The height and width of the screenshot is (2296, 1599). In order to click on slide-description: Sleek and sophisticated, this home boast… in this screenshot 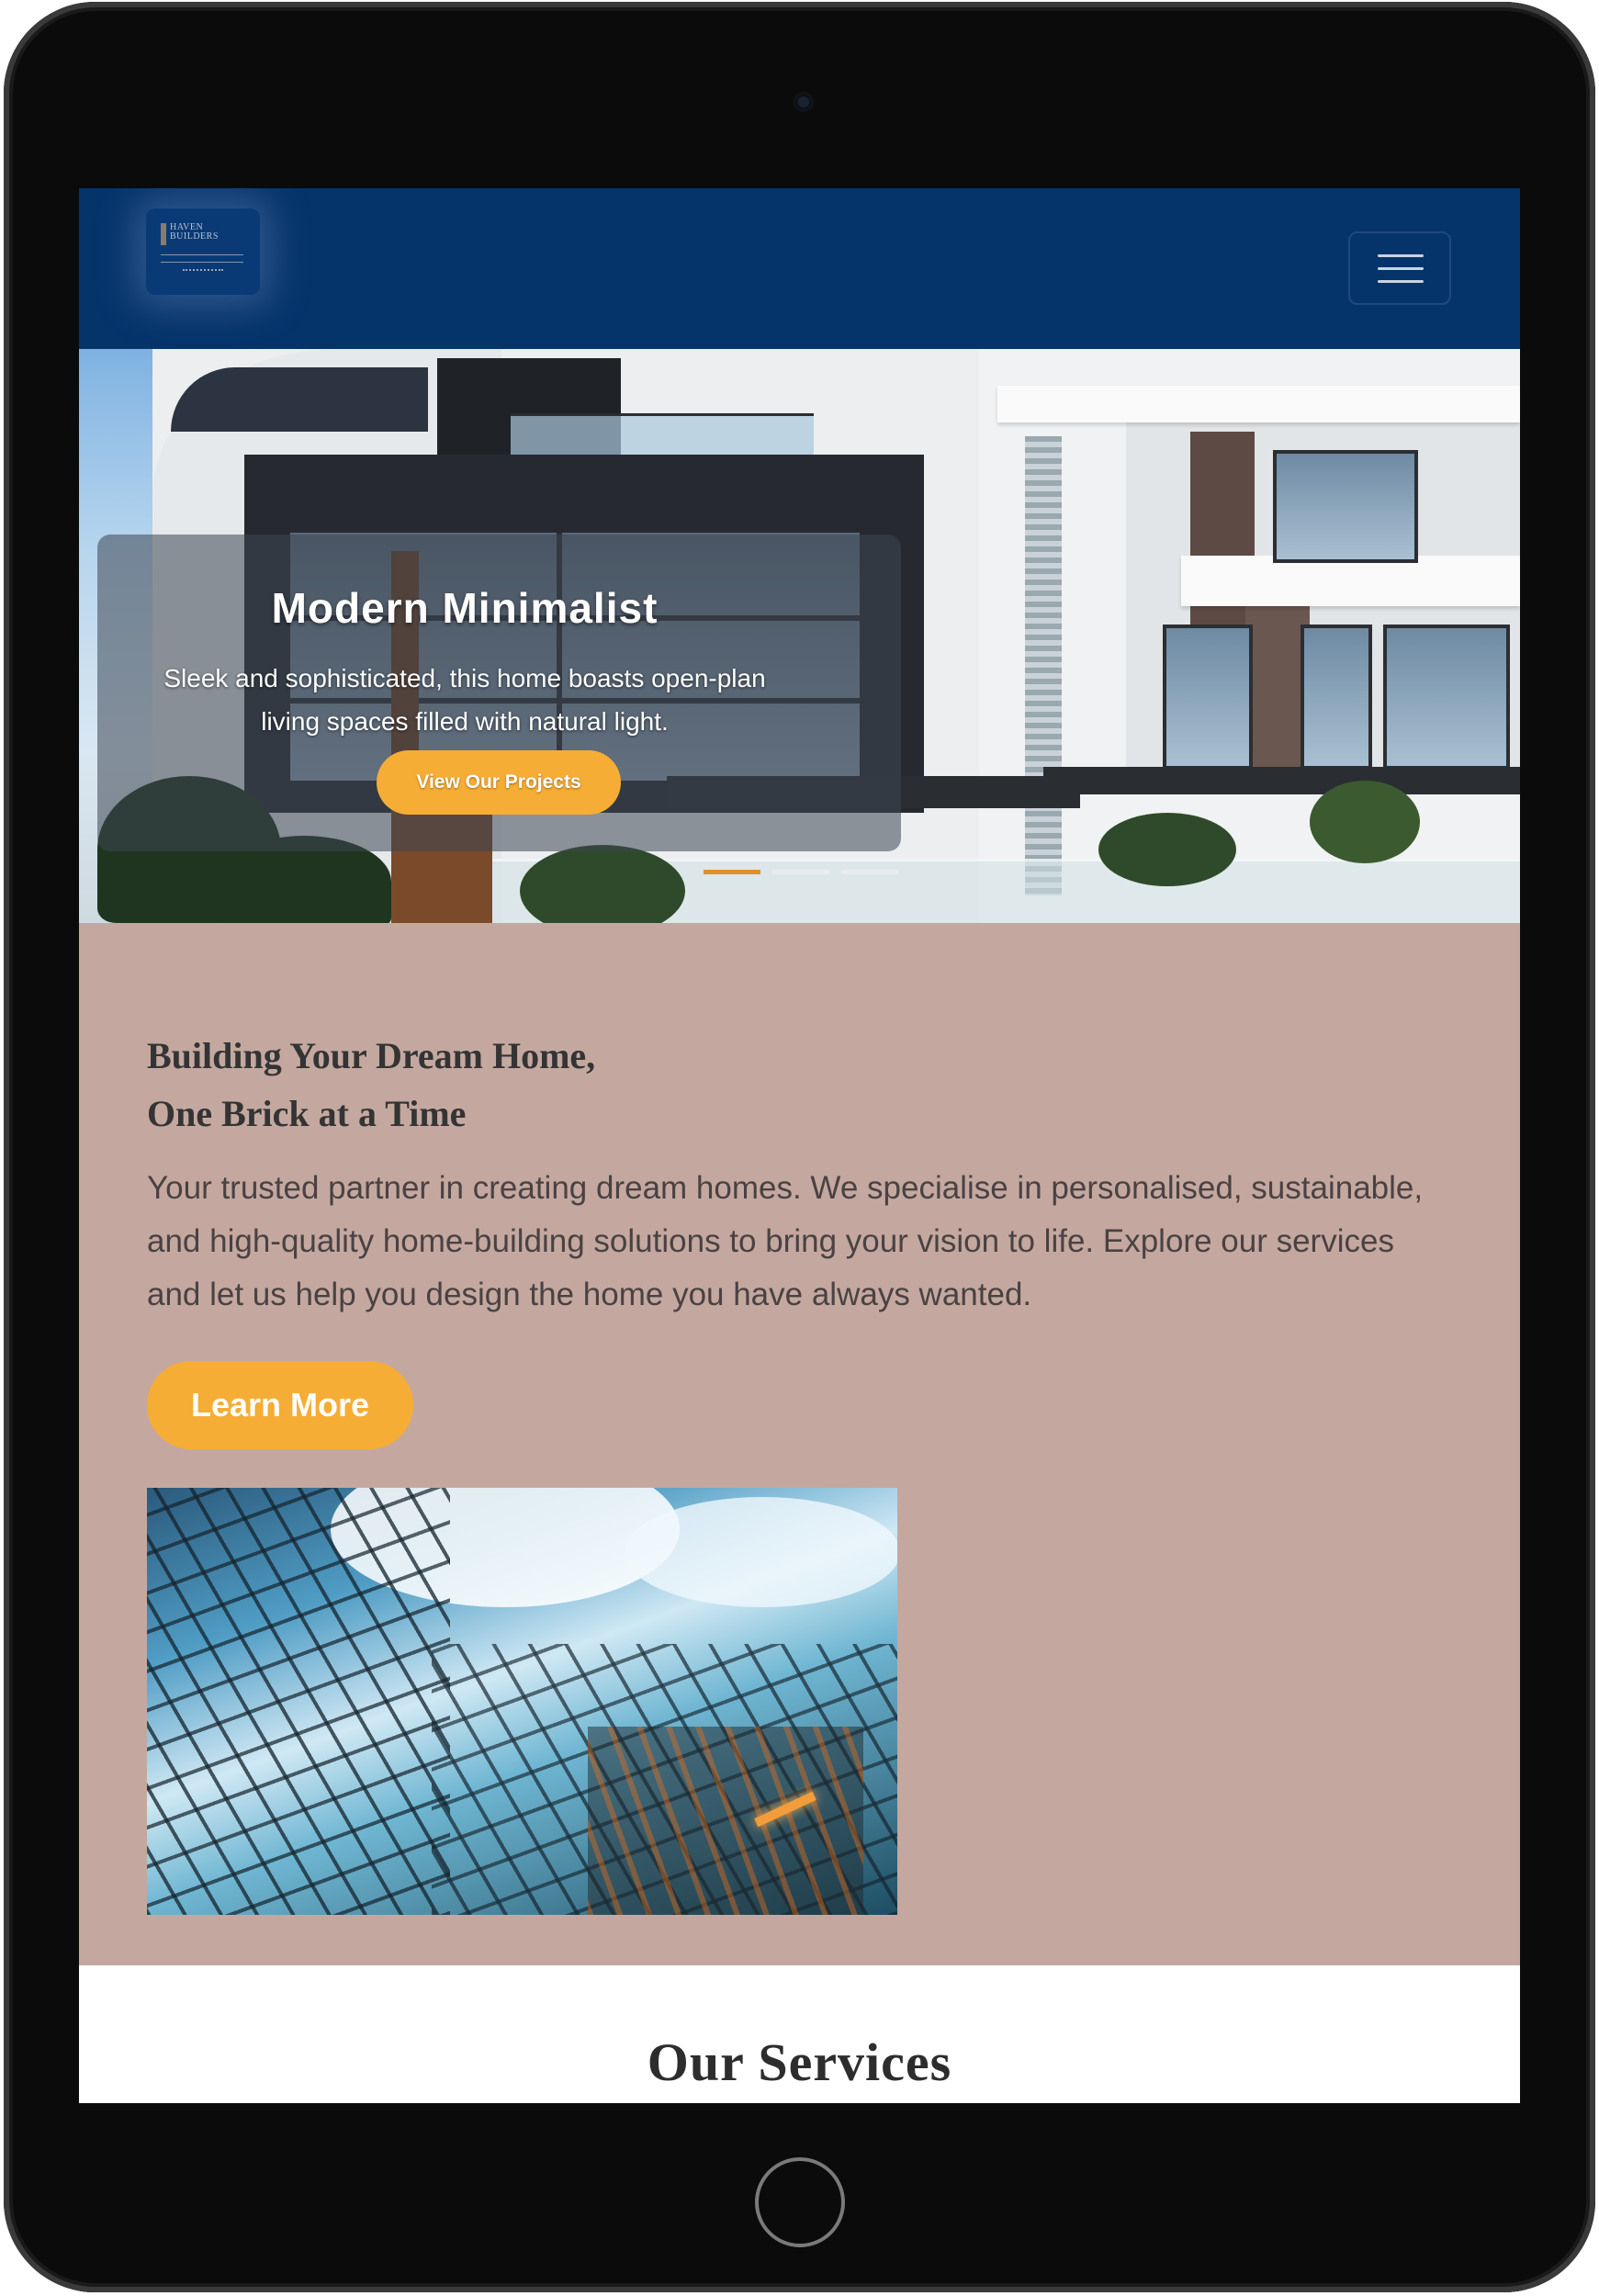, I will do `click(464, 700)`.